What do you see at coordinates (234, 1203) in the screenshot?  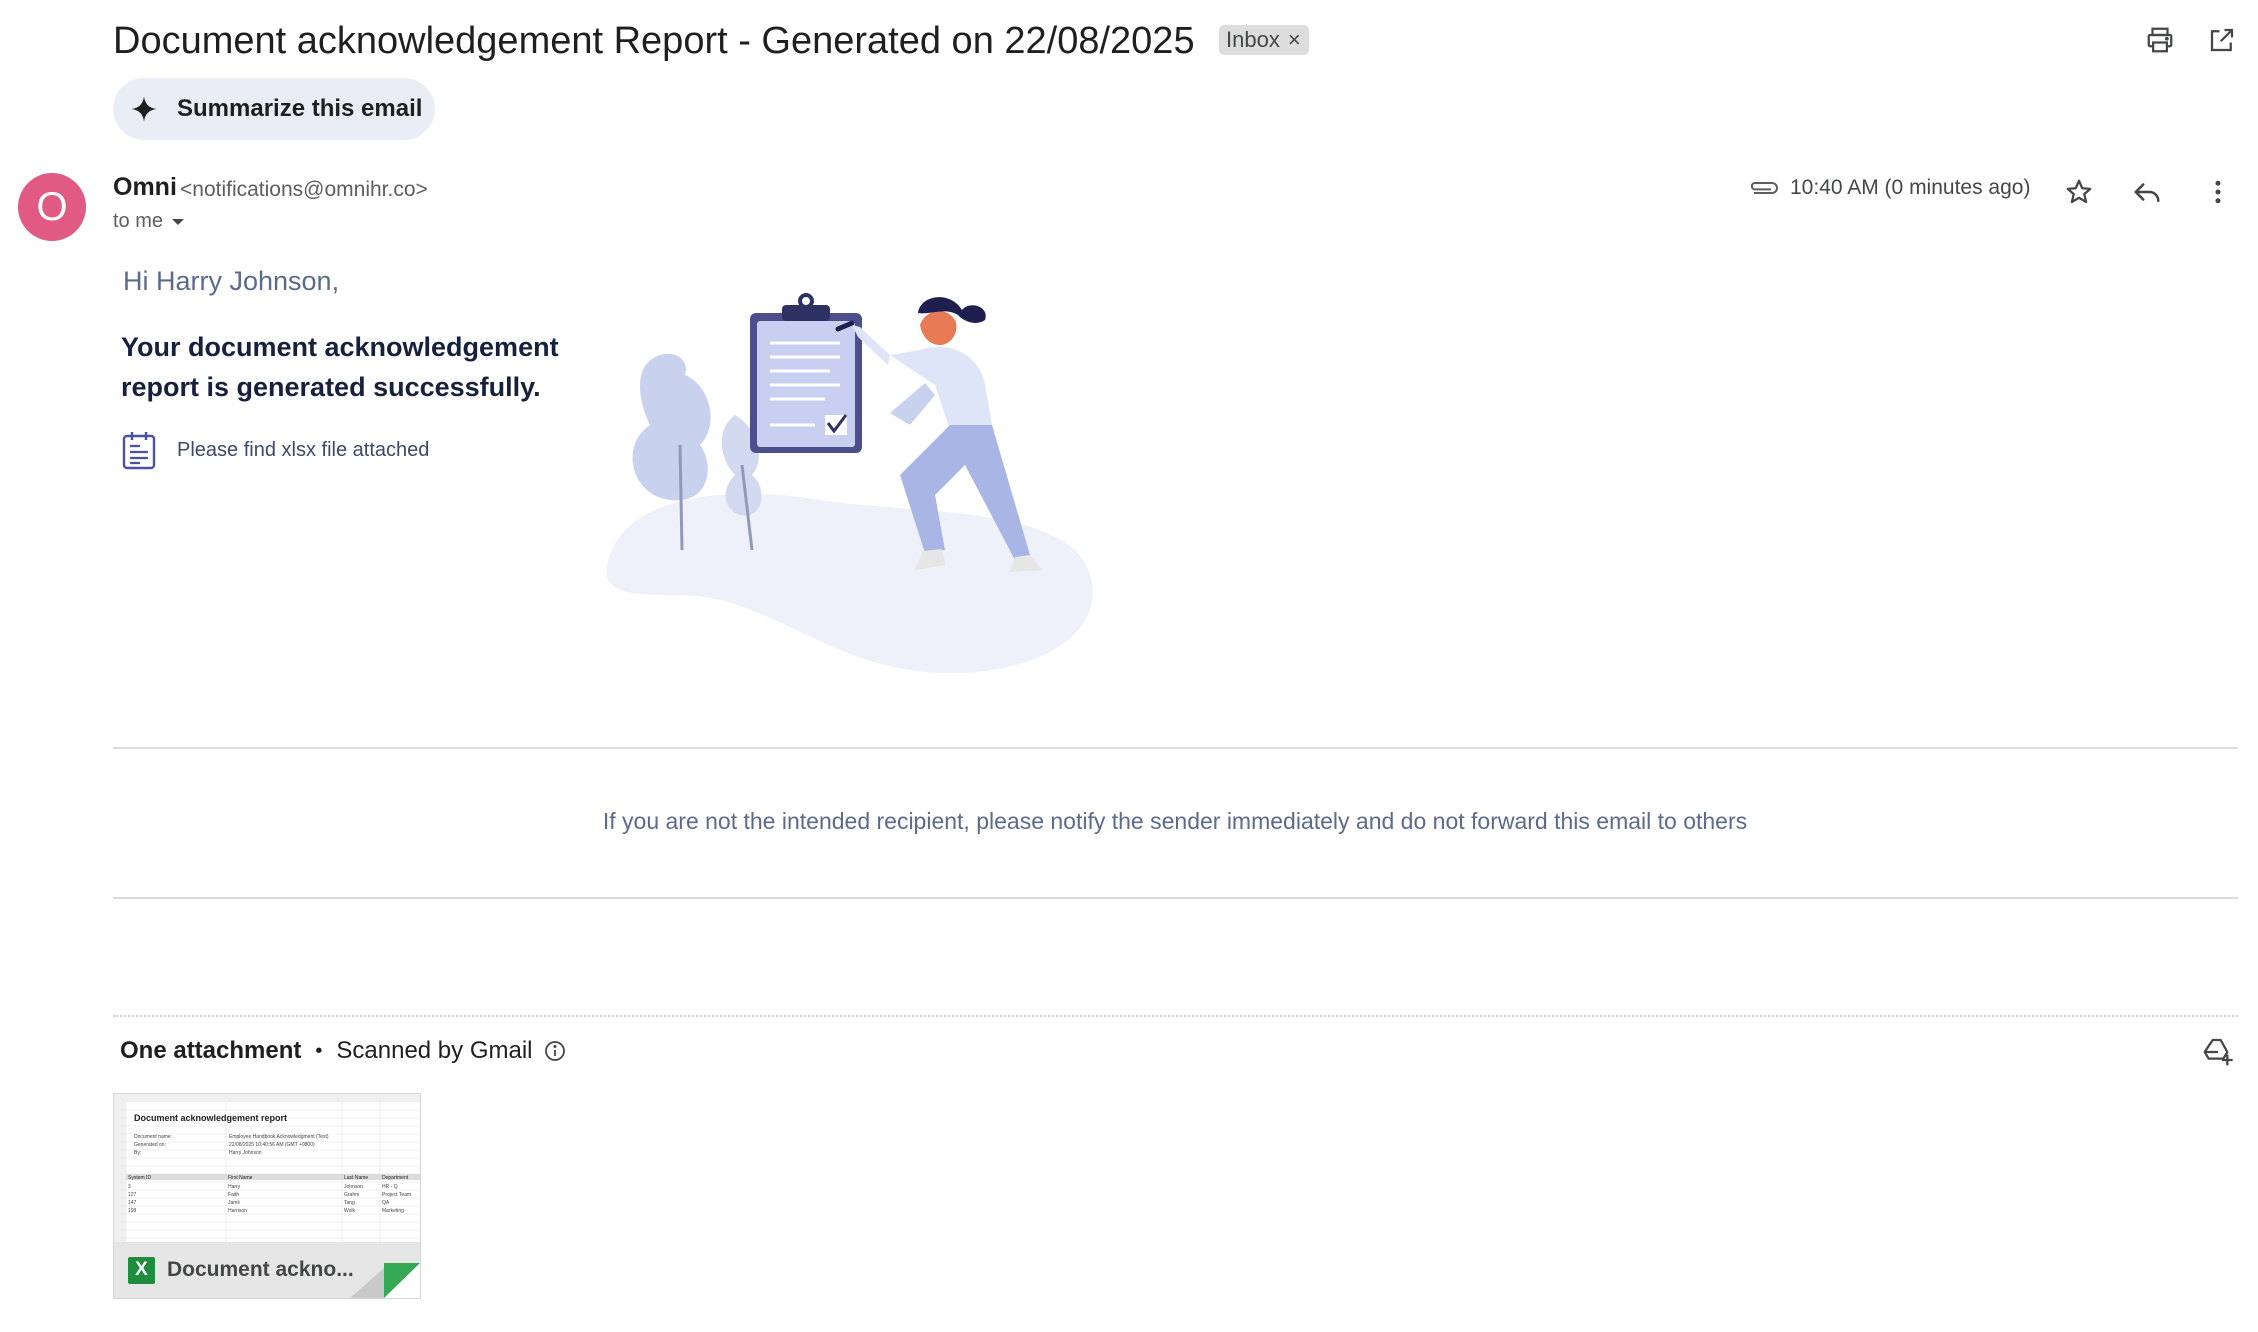 I see `preview-table-cell: Jamii` at bounding box center [234, 1203].